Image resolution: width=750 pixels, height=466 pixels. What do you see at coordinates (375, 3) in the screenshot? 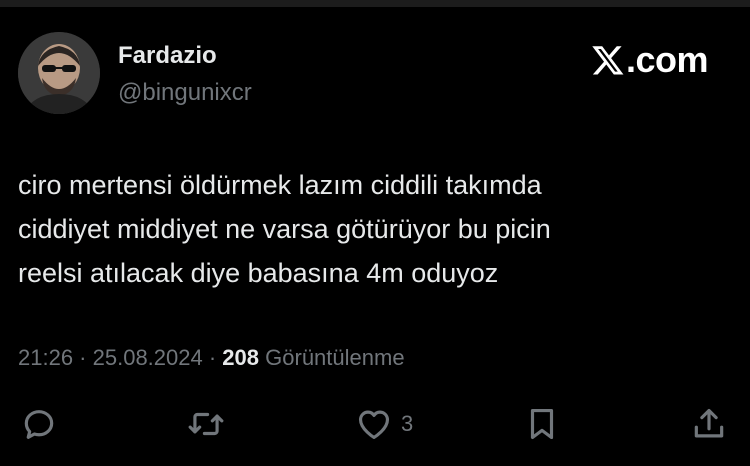
I see `top-edge-bar` at bounding box center [375, 3].